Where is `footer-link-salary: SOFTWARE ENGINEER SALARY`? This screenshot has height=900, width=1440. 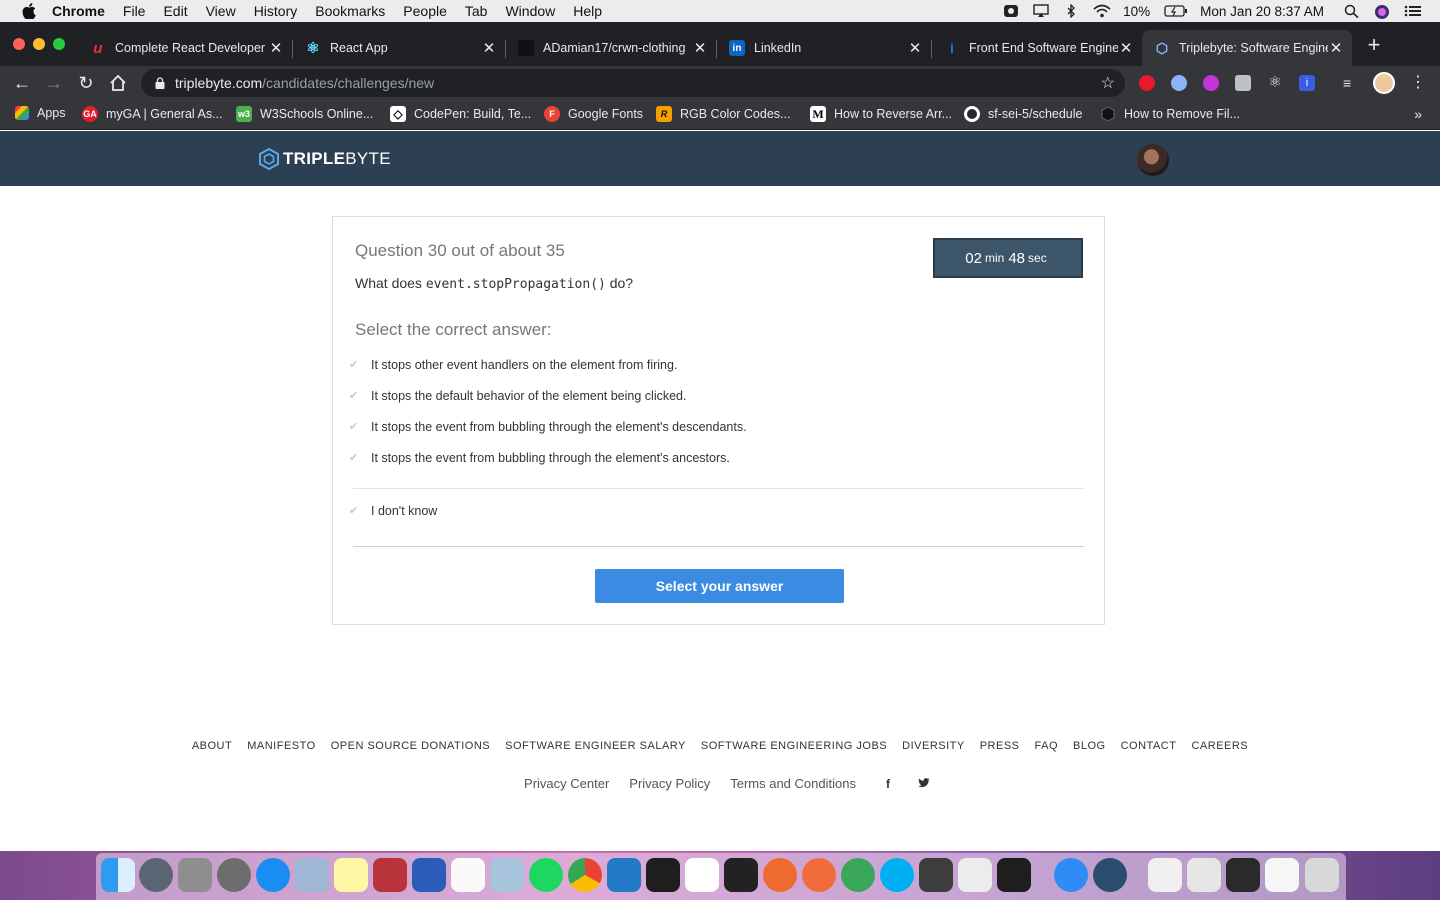 footer-link-salary: SOFTWARE ENGINEER SALARY is located at coordinates (595, 746).